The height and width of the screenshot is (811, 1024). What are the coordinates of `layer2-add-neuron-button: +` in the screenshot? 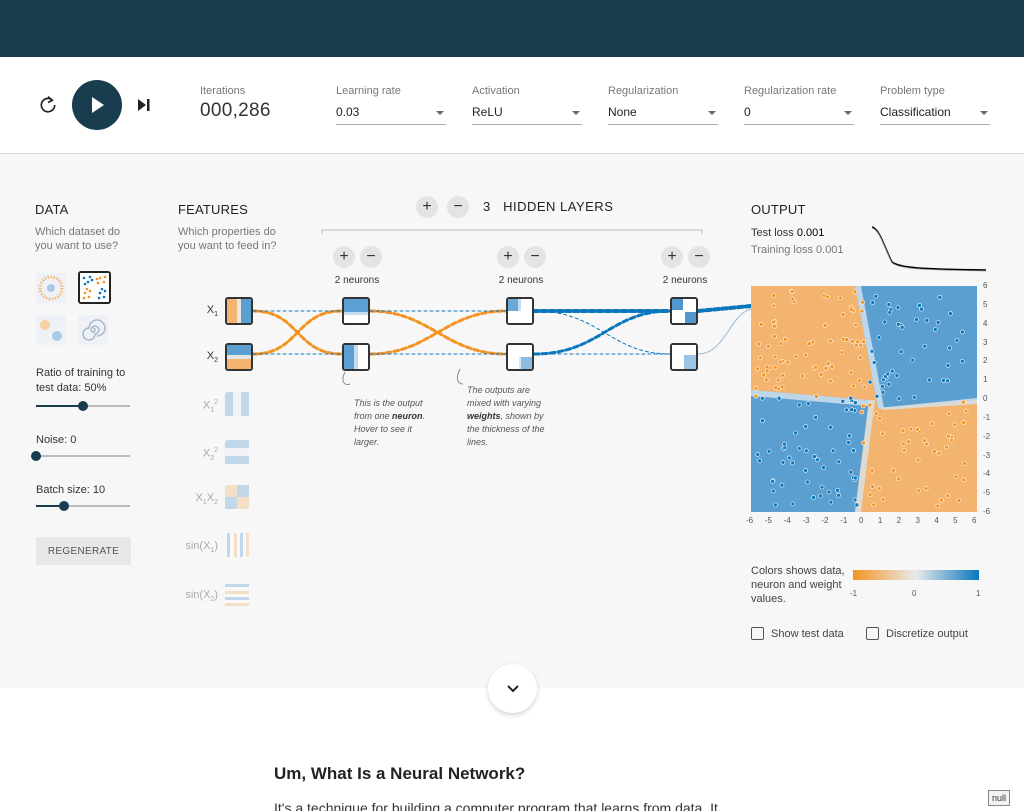 It's located at (508, 257).